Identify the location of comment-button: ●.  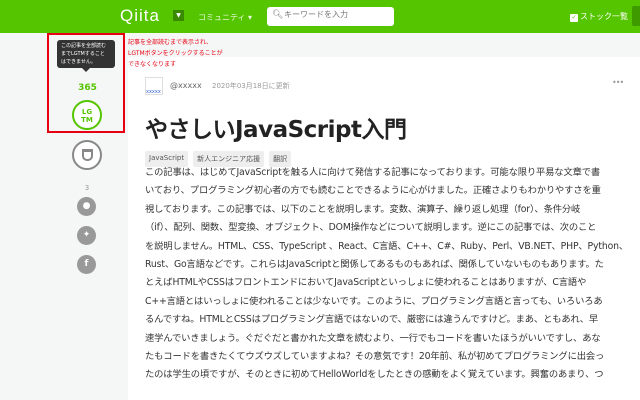
(86, 206).